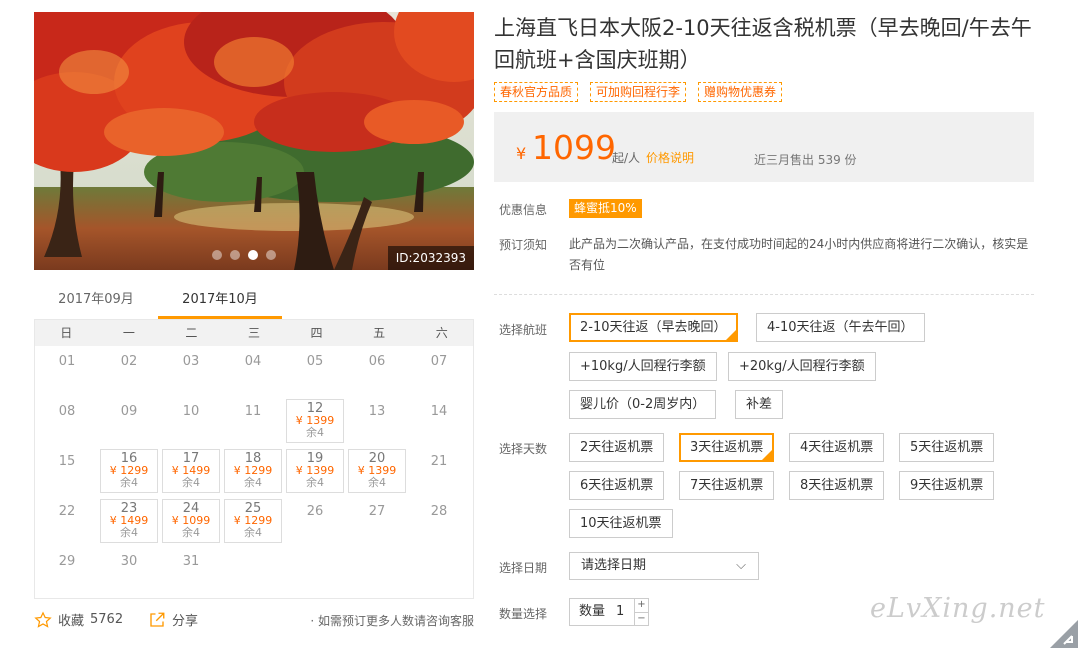 This screenshot has width=1078, height=648. I want to click on calendar-day-number: 15, so click(67, 461).